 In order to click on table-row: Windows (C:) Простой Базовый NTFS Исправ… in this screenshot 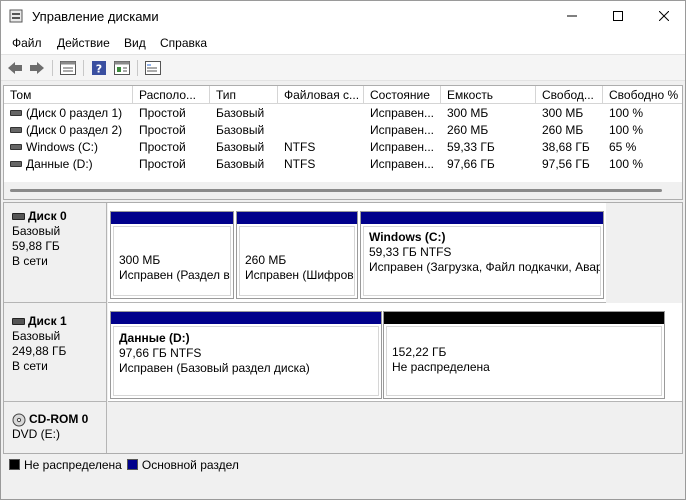, I will do `click(343, 147)`.